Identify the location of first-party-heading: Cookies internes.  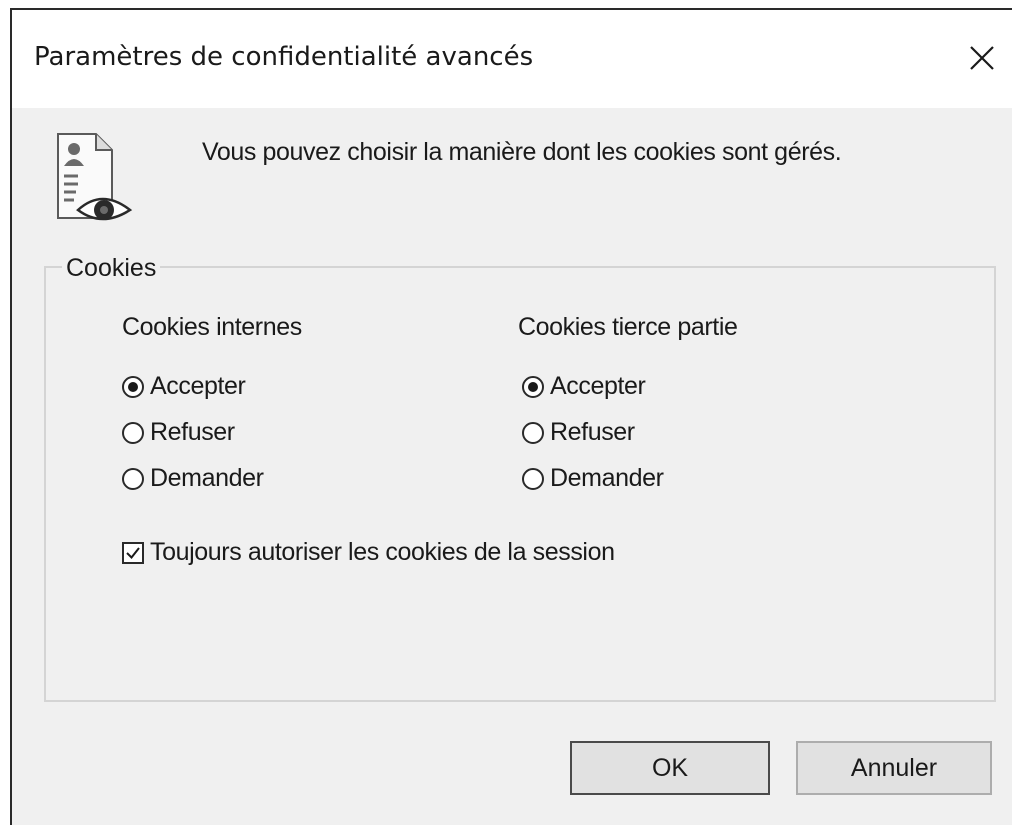
(212, 327).